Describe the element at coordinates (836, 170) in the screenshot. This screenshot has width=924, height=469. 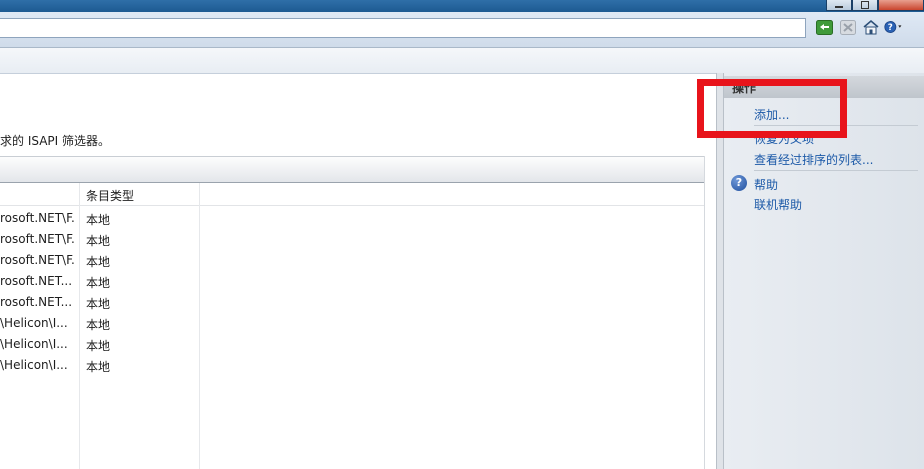
I see `divider` at that location.